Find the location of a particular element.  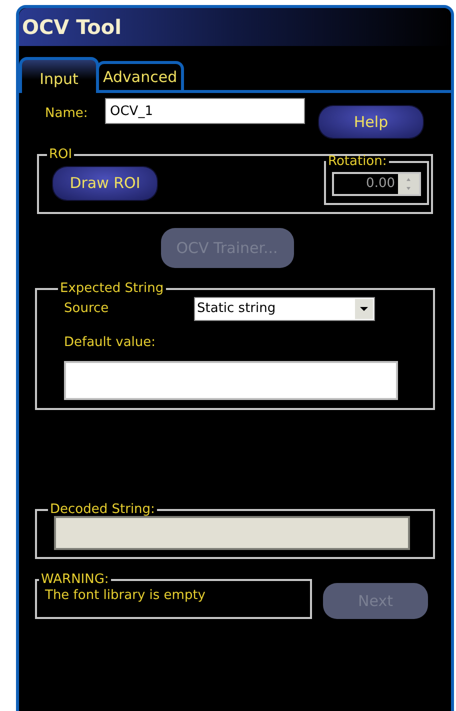

tab: Advanced is located at coordinates (140, 75).